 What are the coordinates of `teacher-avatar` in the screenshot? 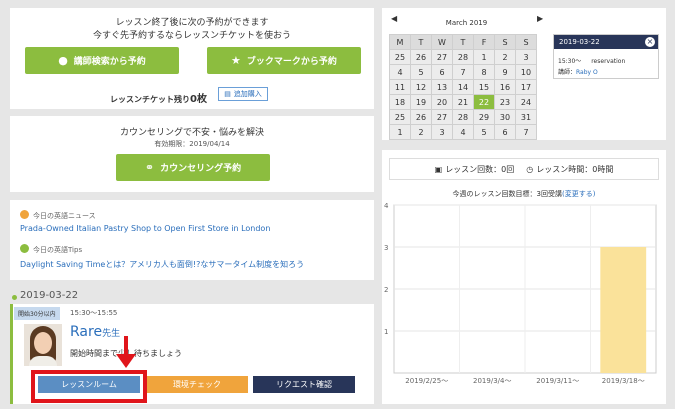 It's located at (43, 345).